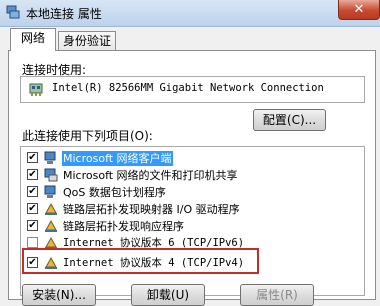  Describe the element at coordinates (123, 226) in the screenshot. I see `item-label: 链路层拓扑发现响应程序` at that location.